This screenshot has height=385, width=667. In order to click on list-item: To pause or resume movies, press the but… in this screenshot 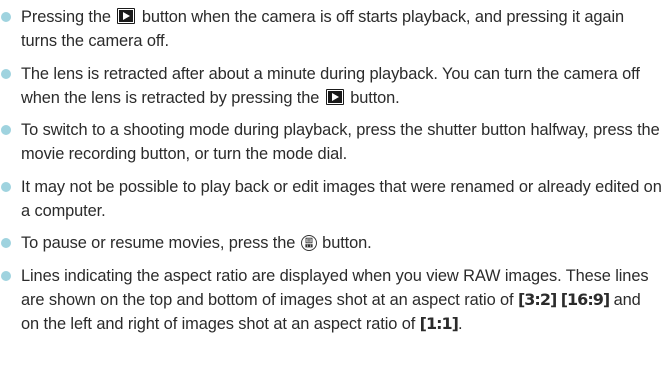, I will do `click(333, 243)`.